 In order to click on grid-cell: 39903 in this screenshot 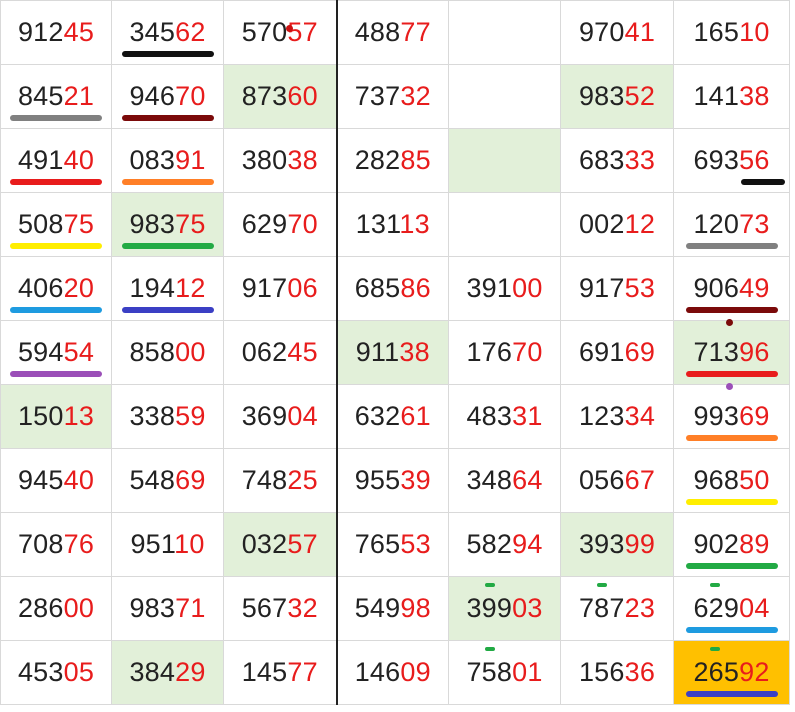, I will do `click(504, 608)`.